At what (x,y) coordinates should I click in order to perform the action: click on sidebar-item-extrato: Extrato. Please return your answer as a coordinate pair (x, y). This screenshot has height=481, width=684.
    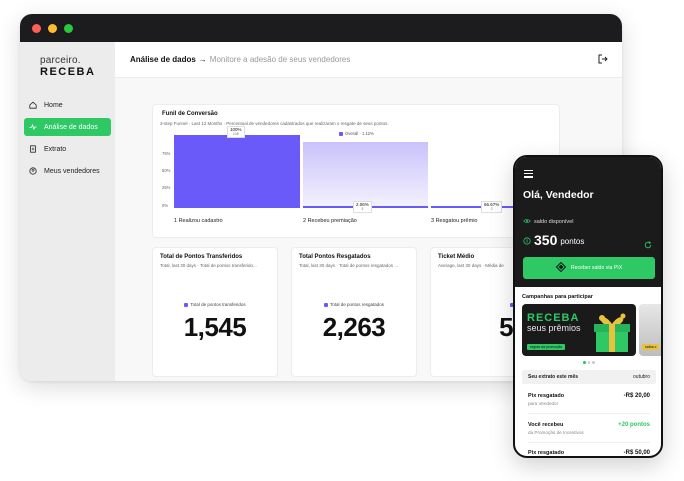
    Looking at the image, I should click on (67, 149).